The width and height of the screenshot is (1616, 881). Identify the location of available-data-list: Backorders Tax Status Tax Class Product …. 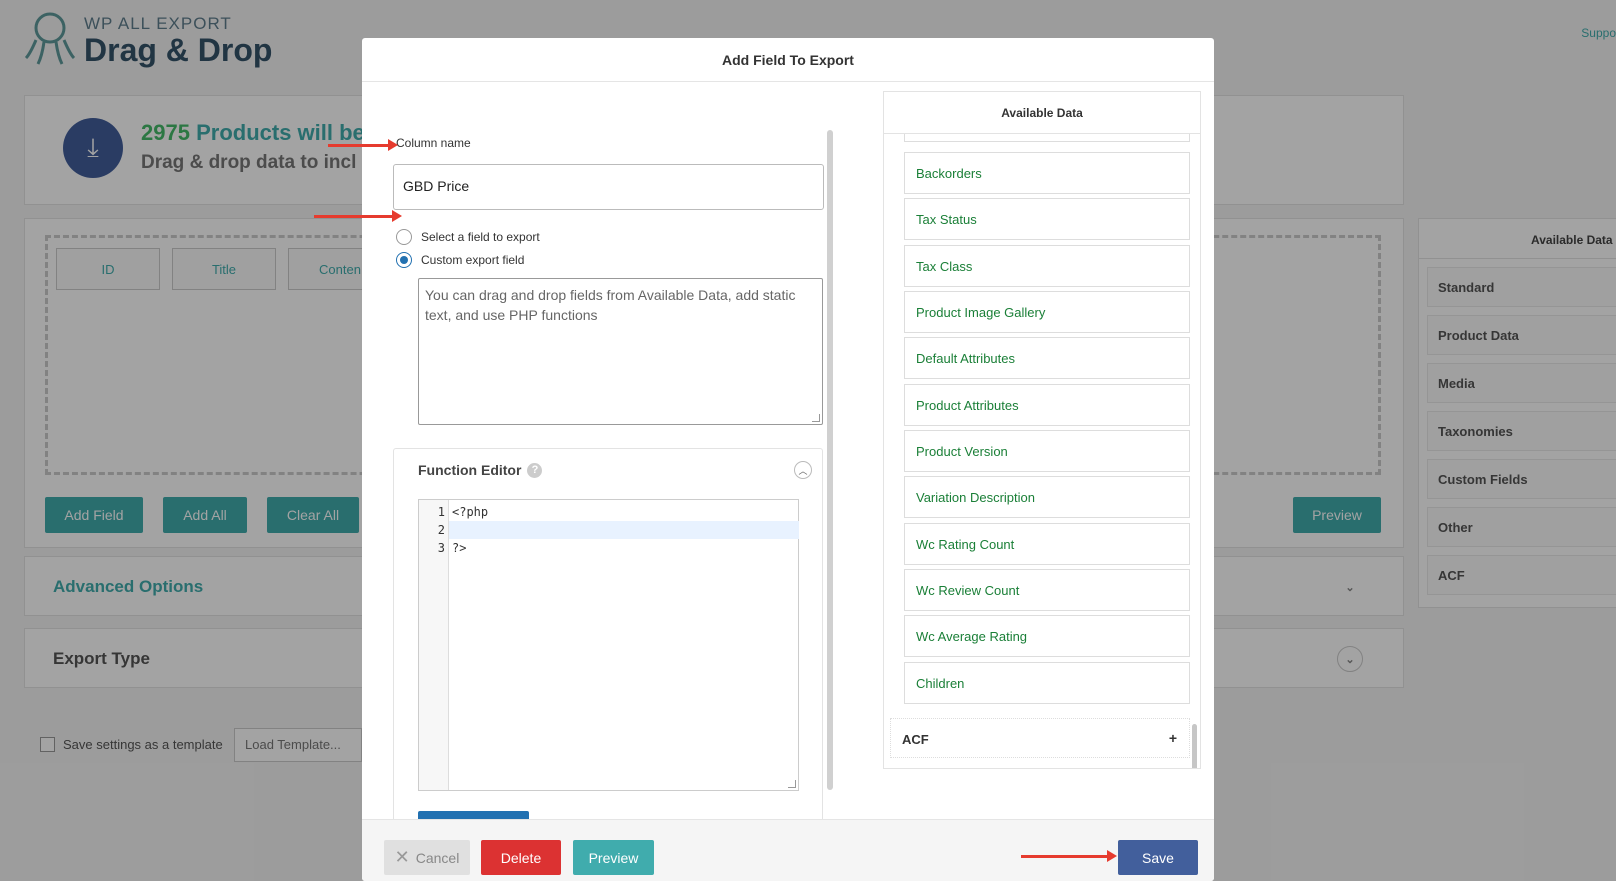
(1042, 451).